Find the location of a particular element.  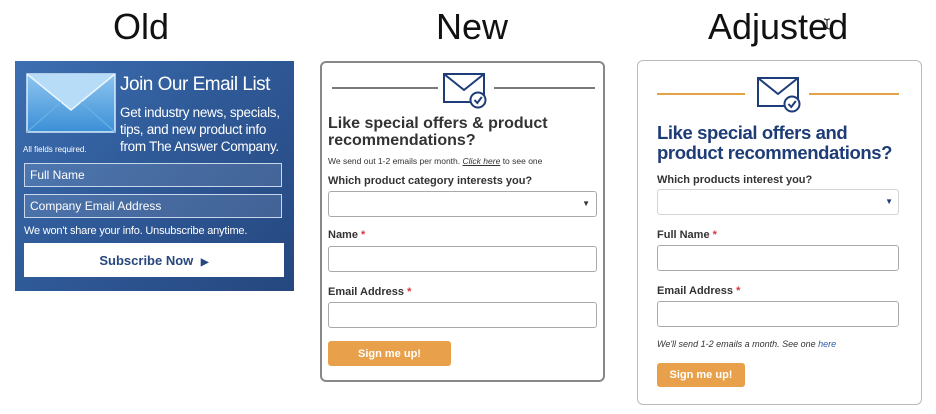

full-name-label: Full Name * is located at coordinates (687, 235).